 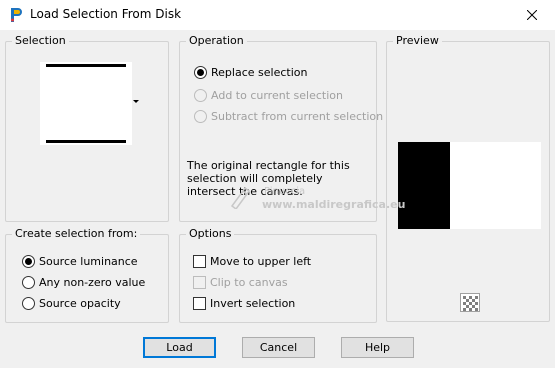 I want to click on any-non-zero-value-radio: Any non-zero value, so click(x=83, y=282).